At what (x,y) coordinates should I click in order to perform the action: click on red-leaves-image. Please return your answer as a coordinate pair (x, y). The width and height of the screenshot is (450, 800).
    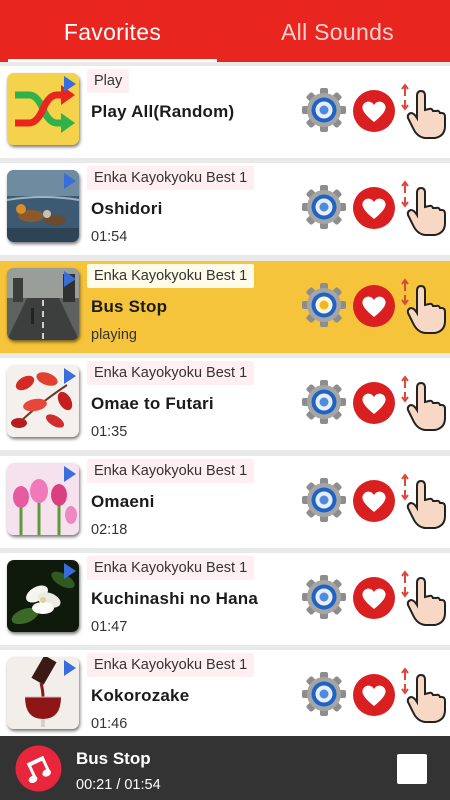
    Looking at the image, I should click on (43, 401).